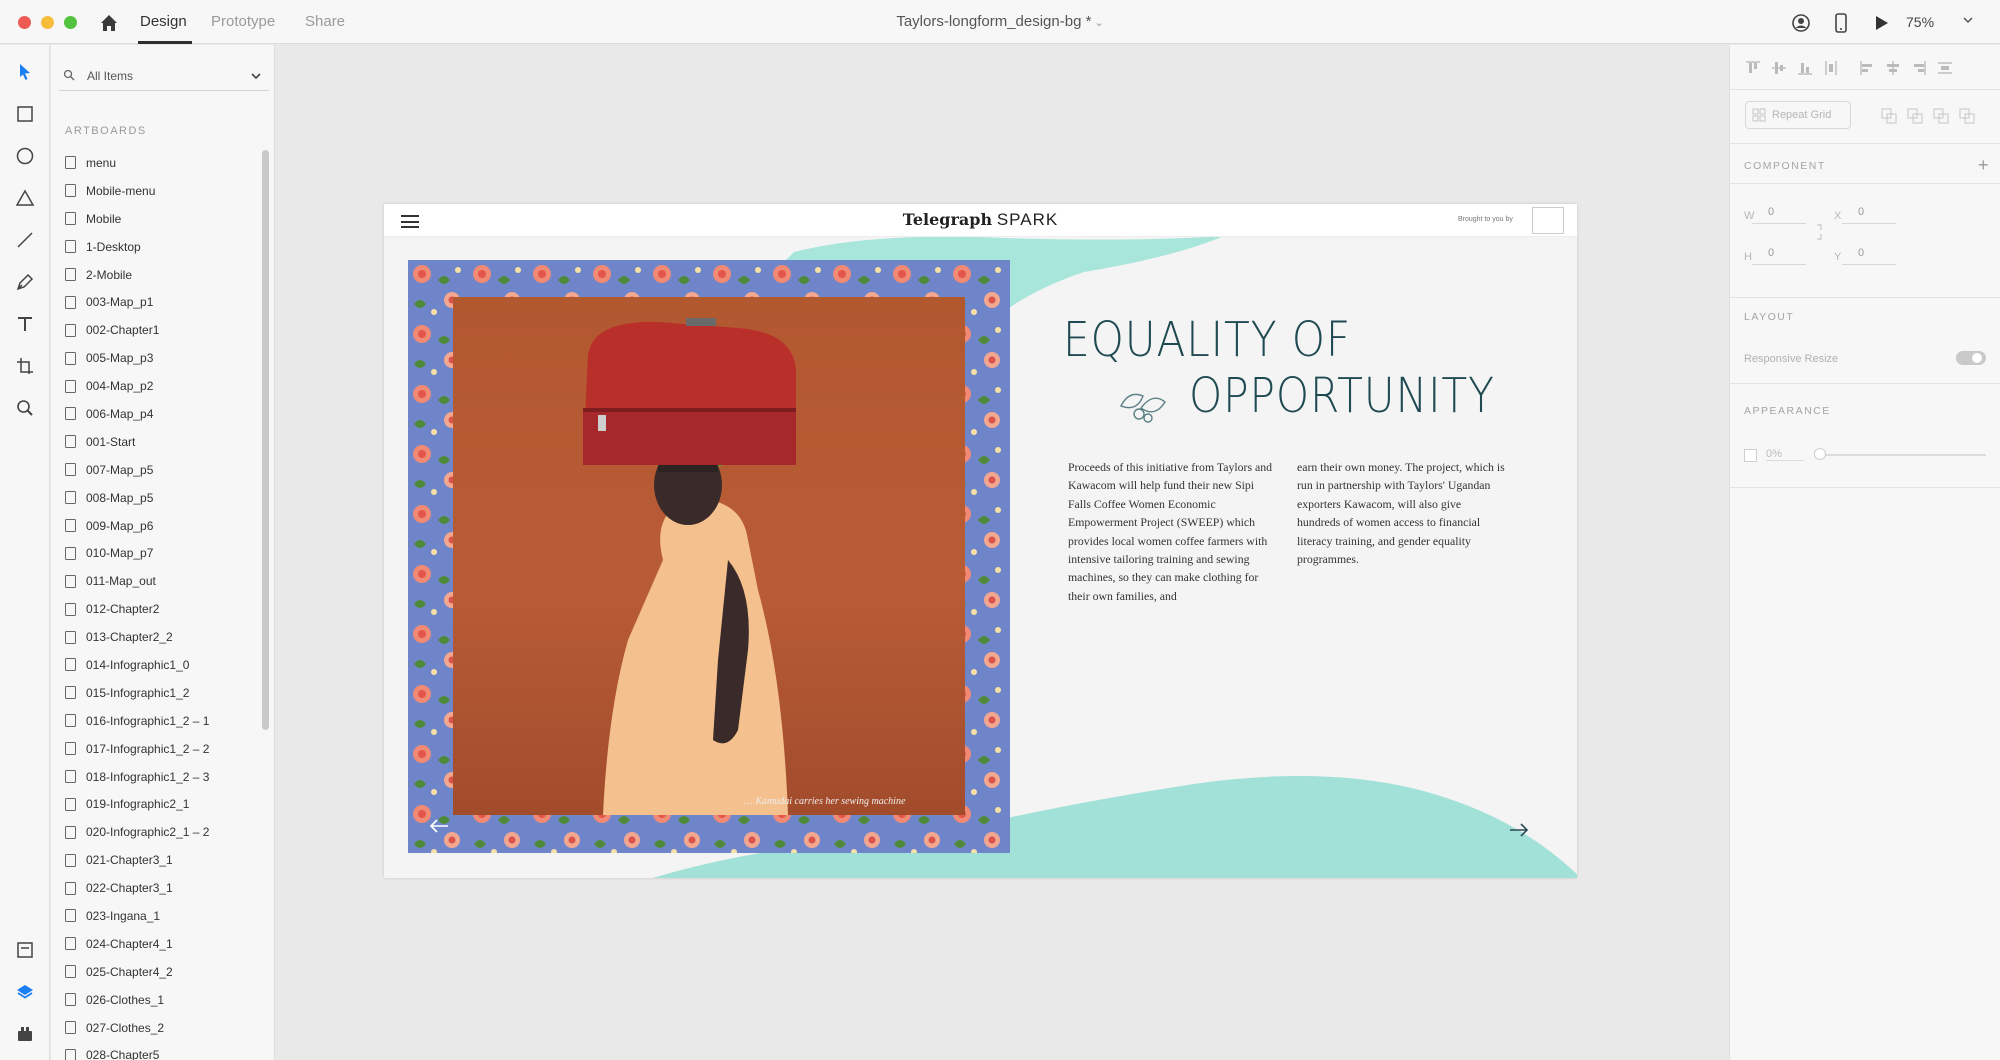 The image size is (2000, 1060). Describe the element at coordinates (165, 470) in the screenshot. I see `artboard-list-item: 007-Map_p5` at that location.